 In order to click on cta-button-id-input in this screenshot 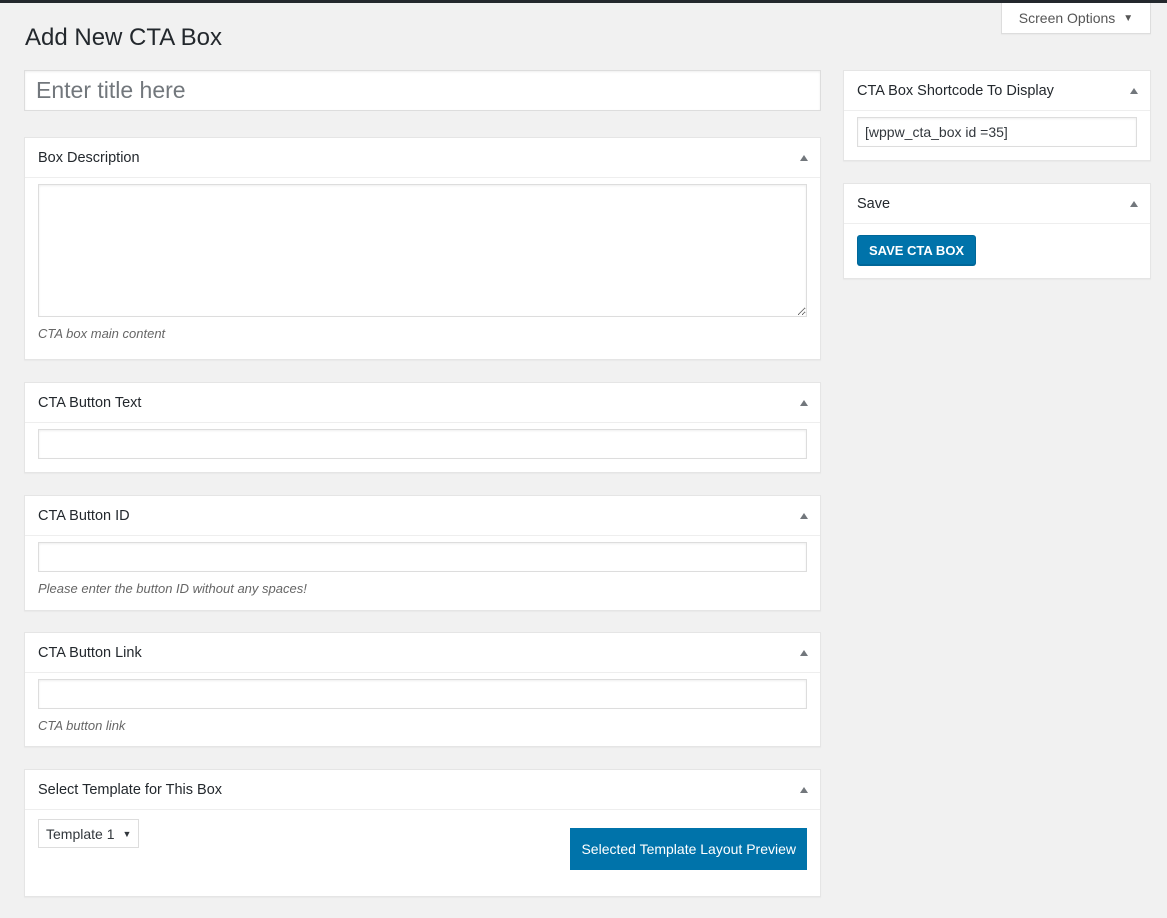, I will do `click(422, 557)`.